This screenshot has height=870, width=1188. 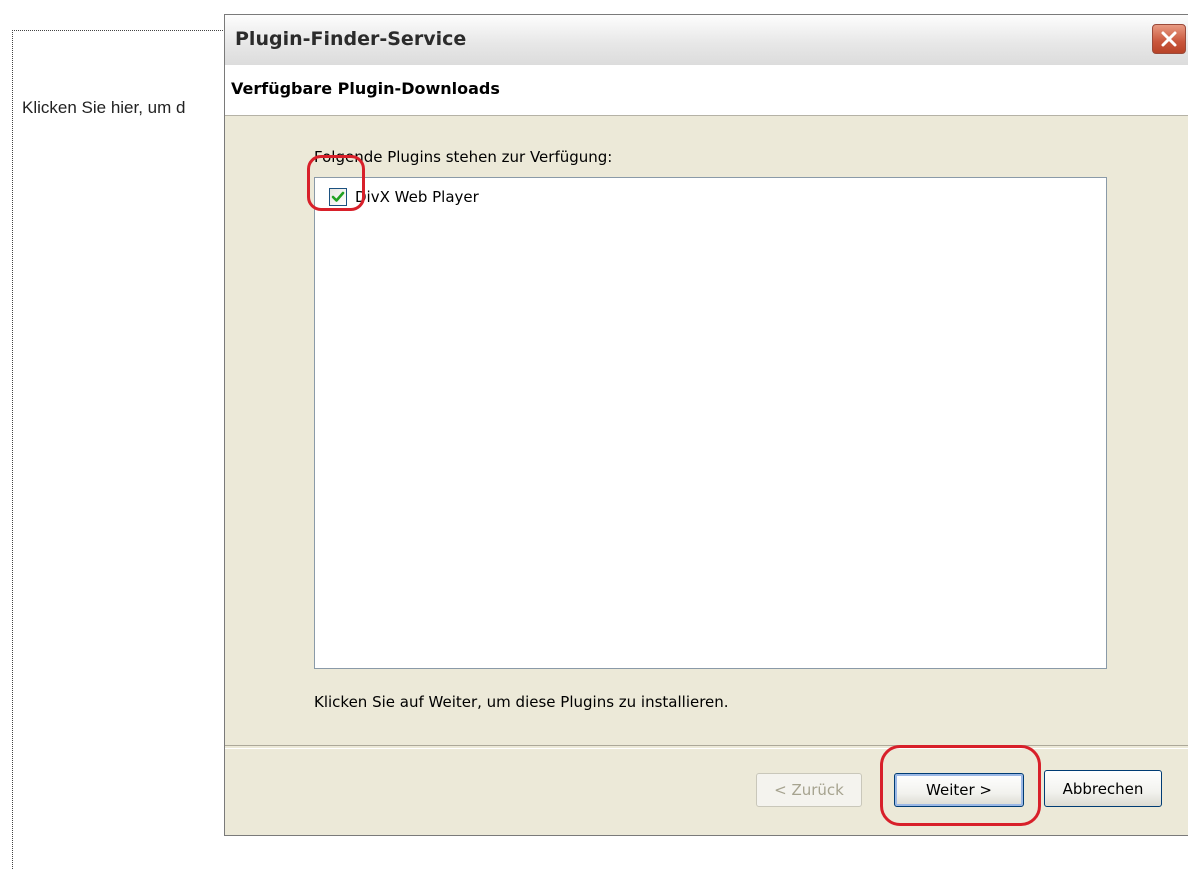 What do you see at coordinates (463, 157) in the screenshot?
I see `plugins-label: Folgende Plugins stehen zur Verfügung:` at bounding box center [463, 157].